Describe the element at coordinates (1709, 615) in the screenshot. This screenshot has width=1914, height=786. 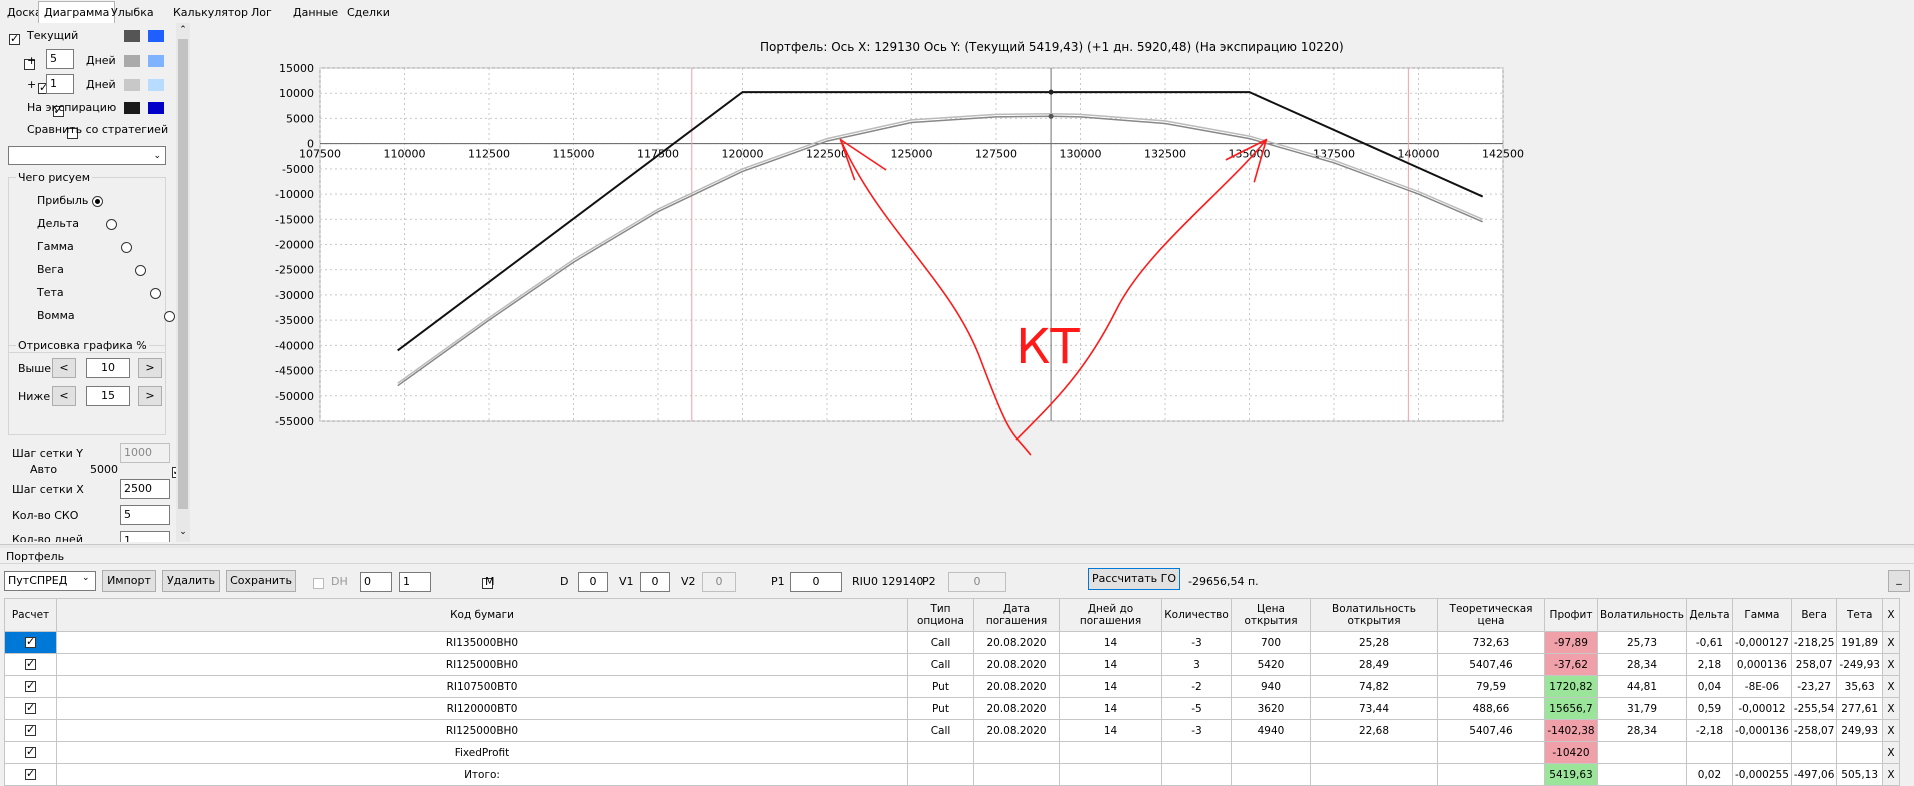
I see `col-delta: Дельта` at that location.